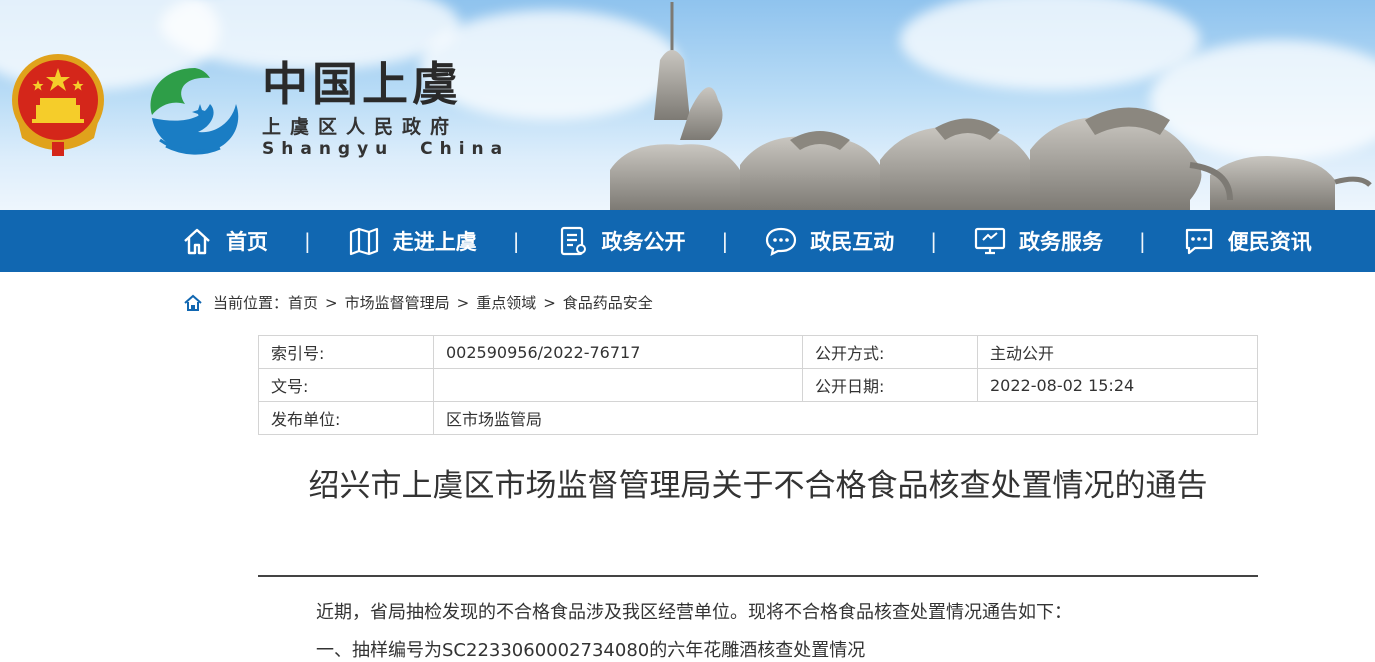 This screenshot has width=1375, height=662. What do you see at coordinates (434, 242) in the screenshot?
I see `nav-label-about: 走进上虞` at bounding box center [434, 242].